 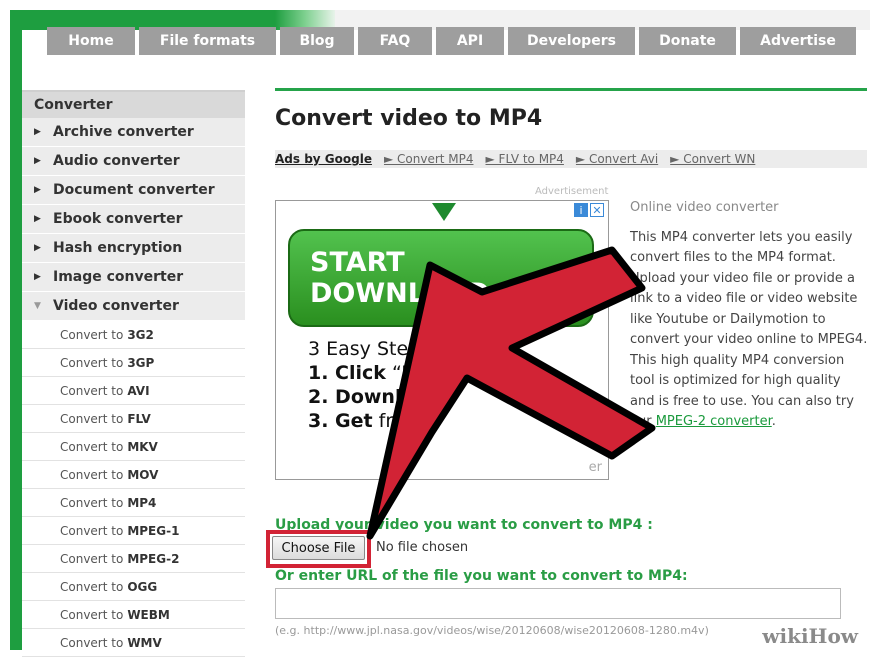 I want to click on mpeg2-converter-link: MPEG-2 converter, so click(x=714, y=421).